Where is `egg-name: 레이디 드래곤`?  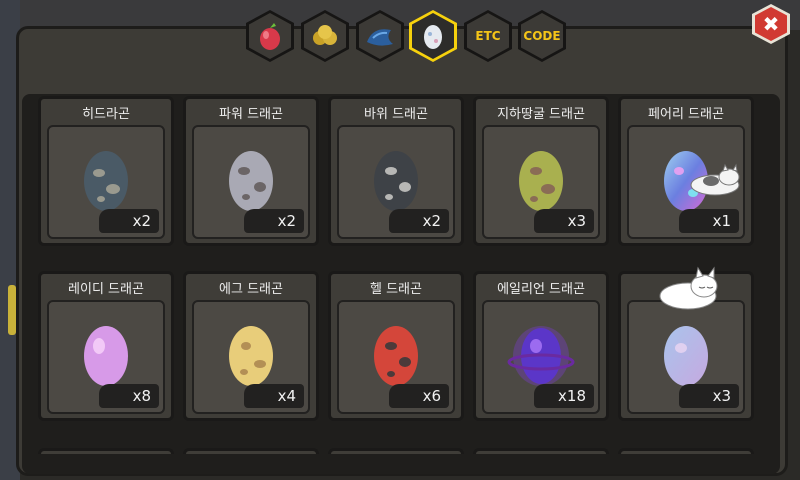
egg-name: 레이디 드래곤 is located at coordinates (106, 289).